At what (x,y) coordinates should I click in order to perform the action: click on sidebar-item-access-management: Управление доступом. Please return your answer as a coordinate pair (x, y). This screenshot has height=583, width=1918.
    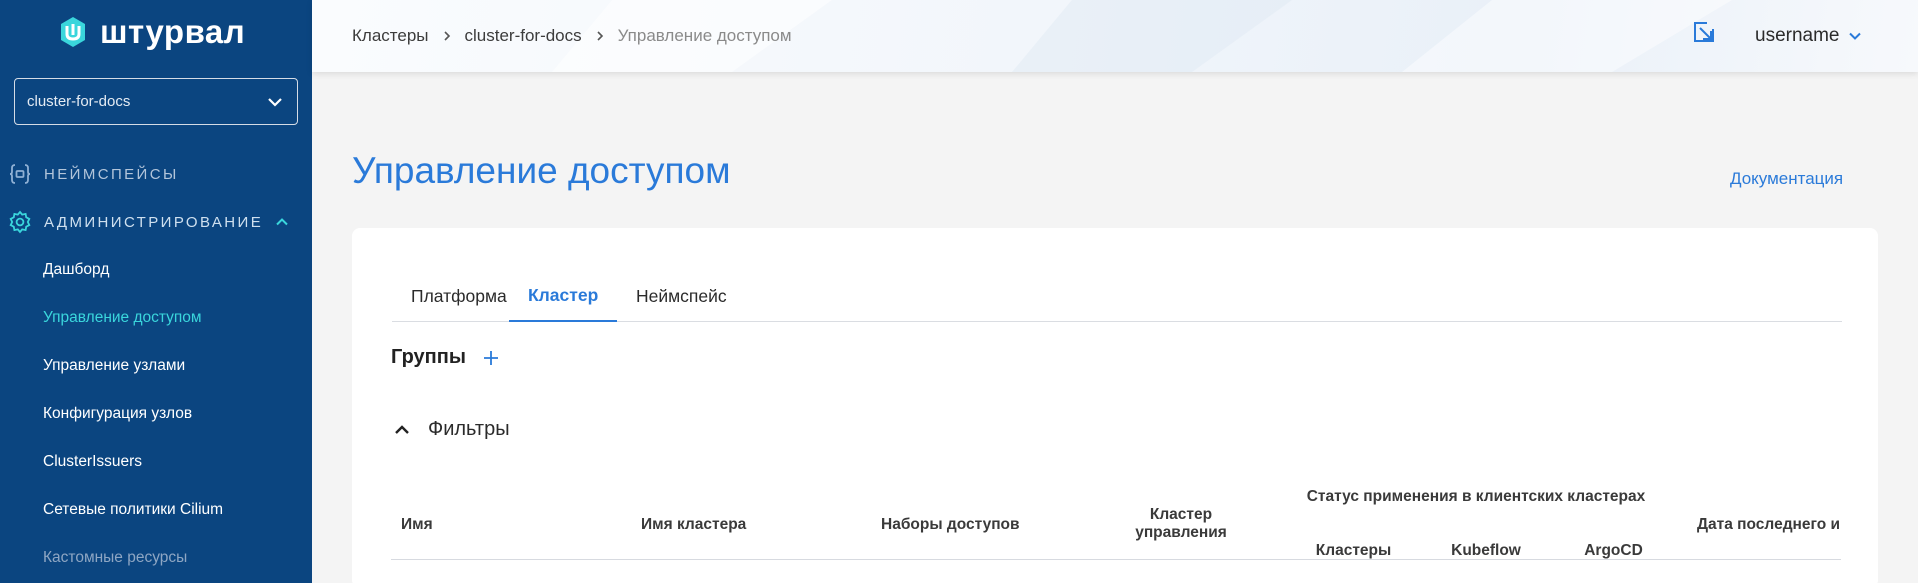
    Looking at the image, I should click on (122, 318).